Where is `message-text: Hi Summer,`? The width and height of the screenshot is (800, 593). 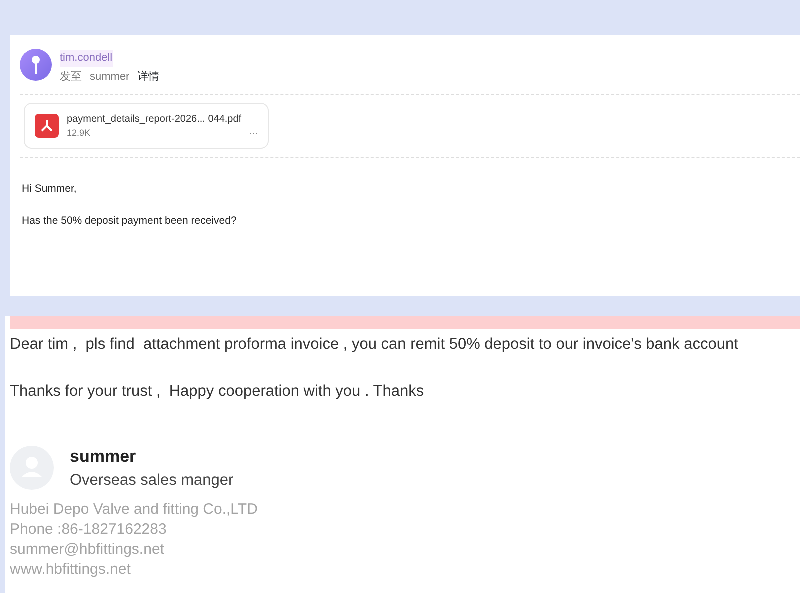
message-text: Hi Summer, is located at coordinates (50, 189).